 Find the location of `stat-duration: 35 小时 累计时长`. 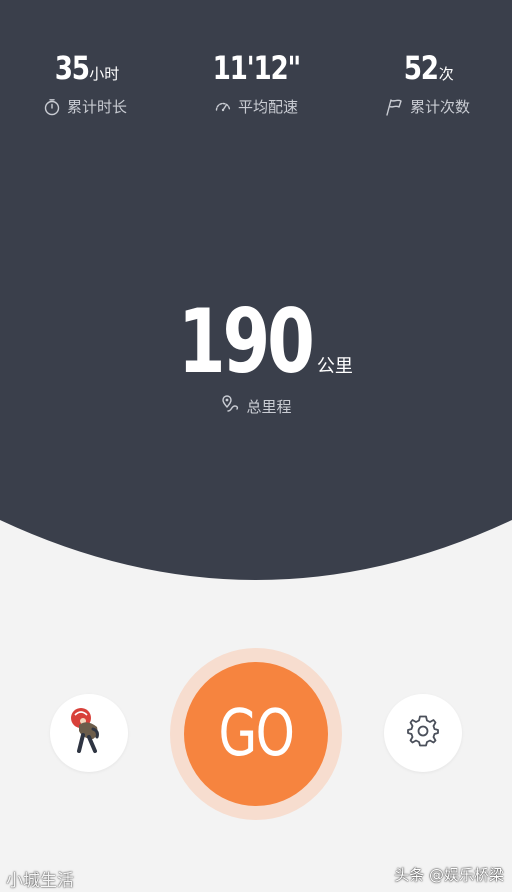

stat-duration: 35 小时 累计时长 is located at coordinates (85, 78).